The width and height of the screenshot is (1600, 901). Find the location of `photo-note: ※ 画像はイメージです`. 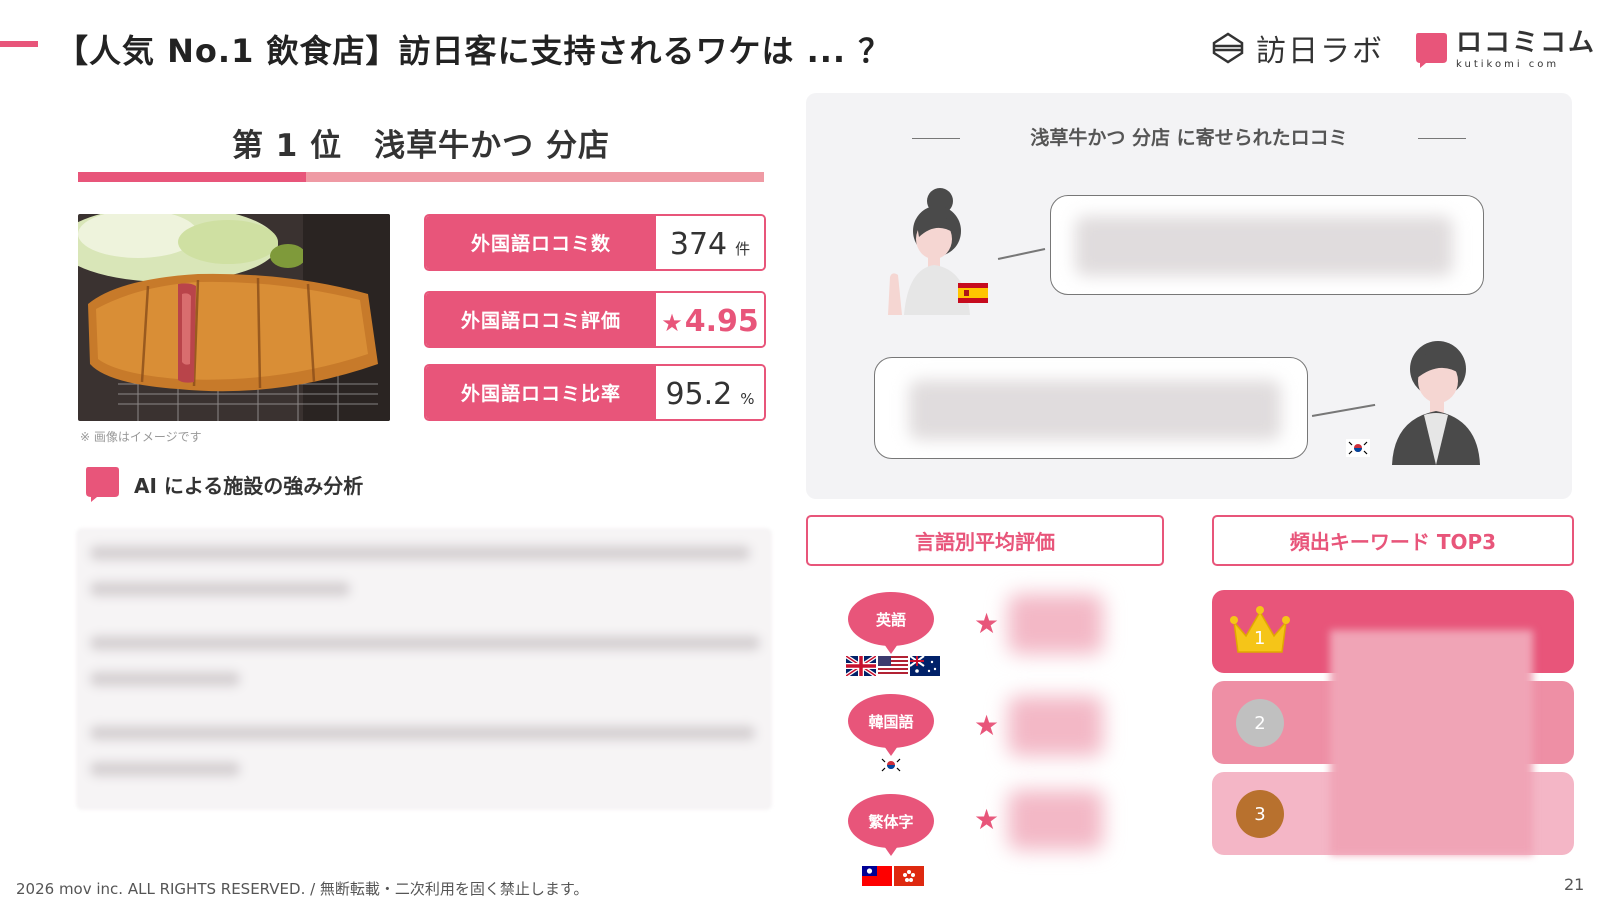

photo-note: ※ 画像はイメージです is located at coordinates (141, 437).